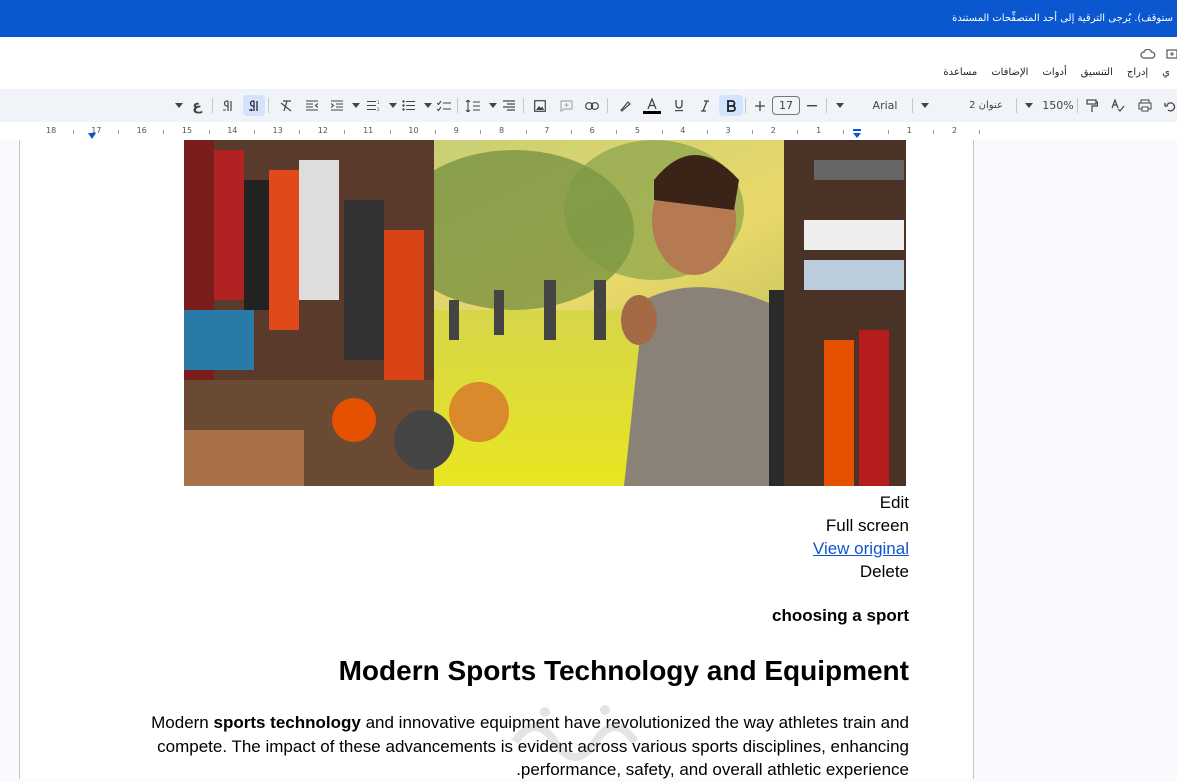 The width and height of the screenshot is (1177, 782). What do you see at coordinates (228, 105) in the screenshot?
I see `ltr-text-button` at bounding box center [228, 105].